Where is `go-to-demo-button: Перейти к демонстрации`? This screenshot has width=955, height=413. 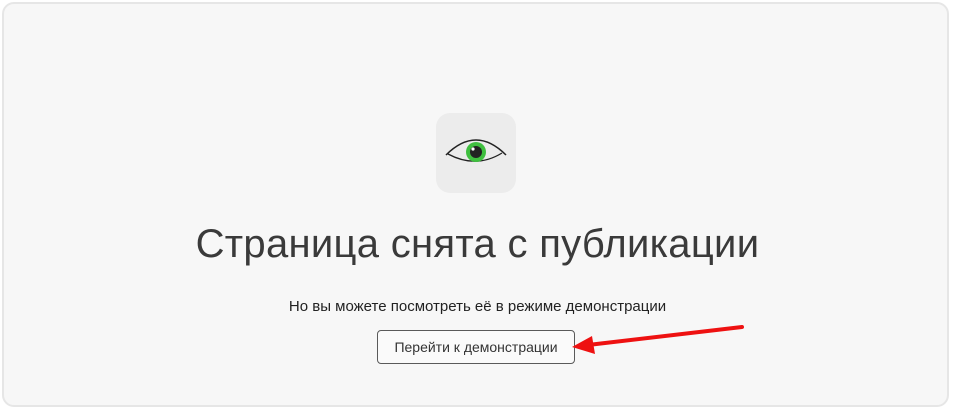
go-to-demo-button: Перейти к демонстрации is located at coordinates (476, 347).